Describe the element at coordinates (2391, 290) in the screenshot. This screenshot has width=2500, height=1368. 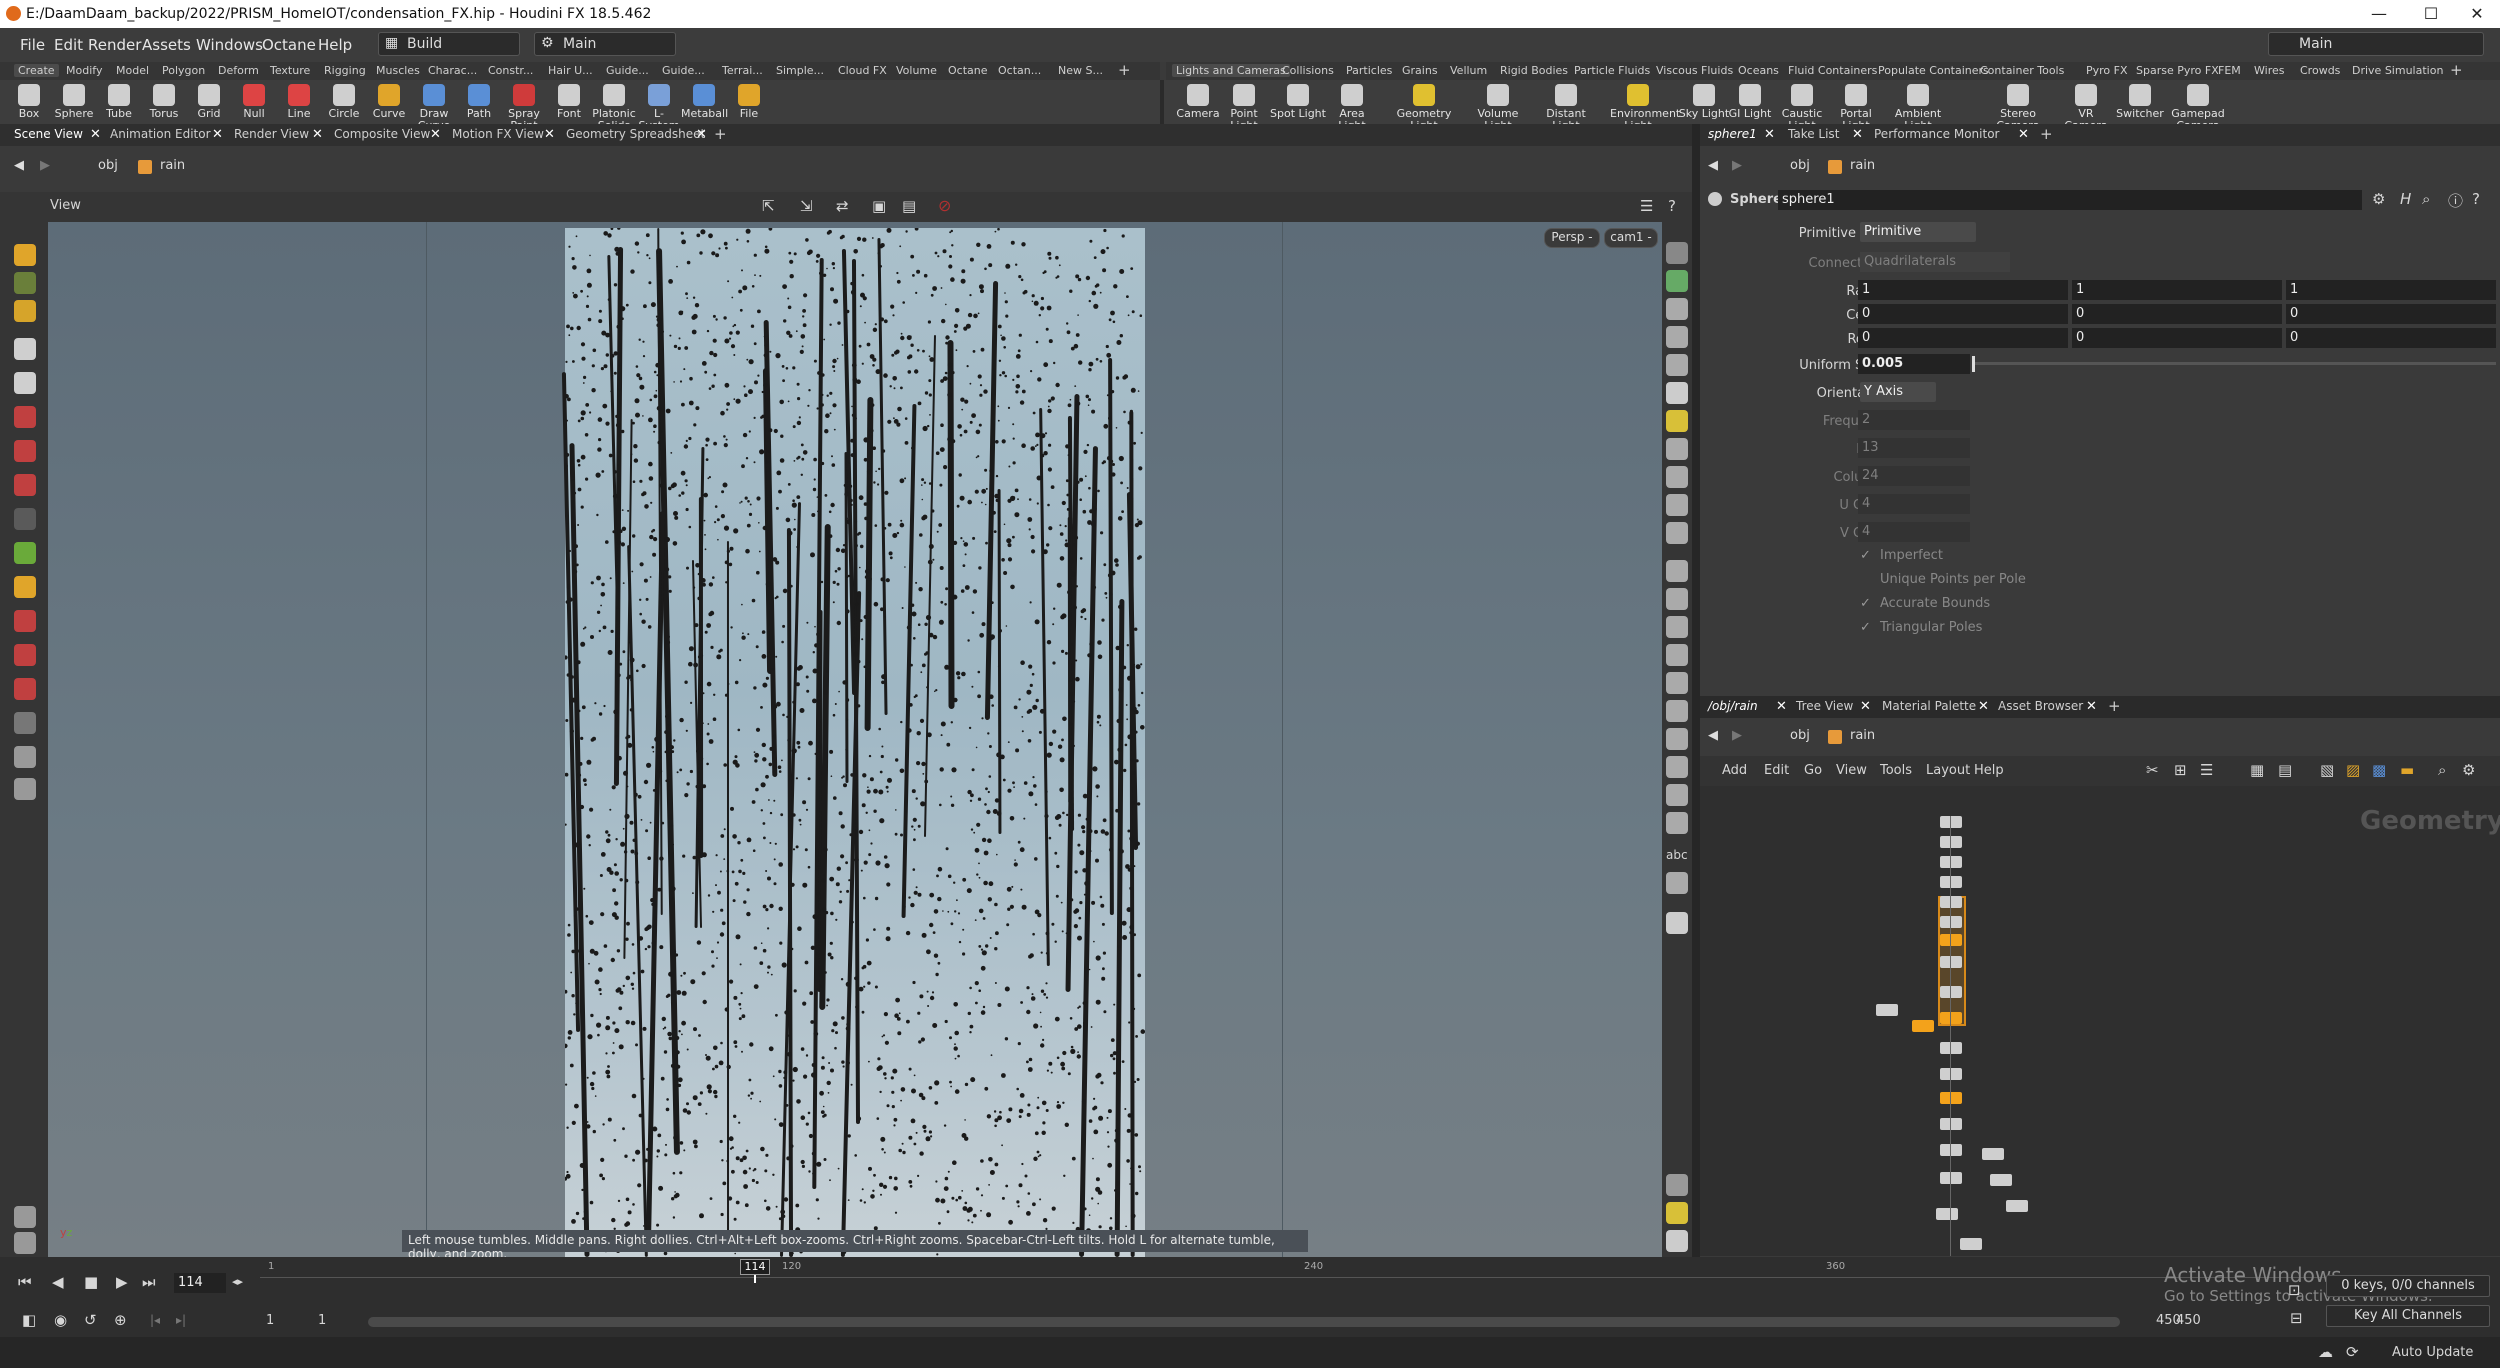
I see `radius-z-field: 1` at that location.